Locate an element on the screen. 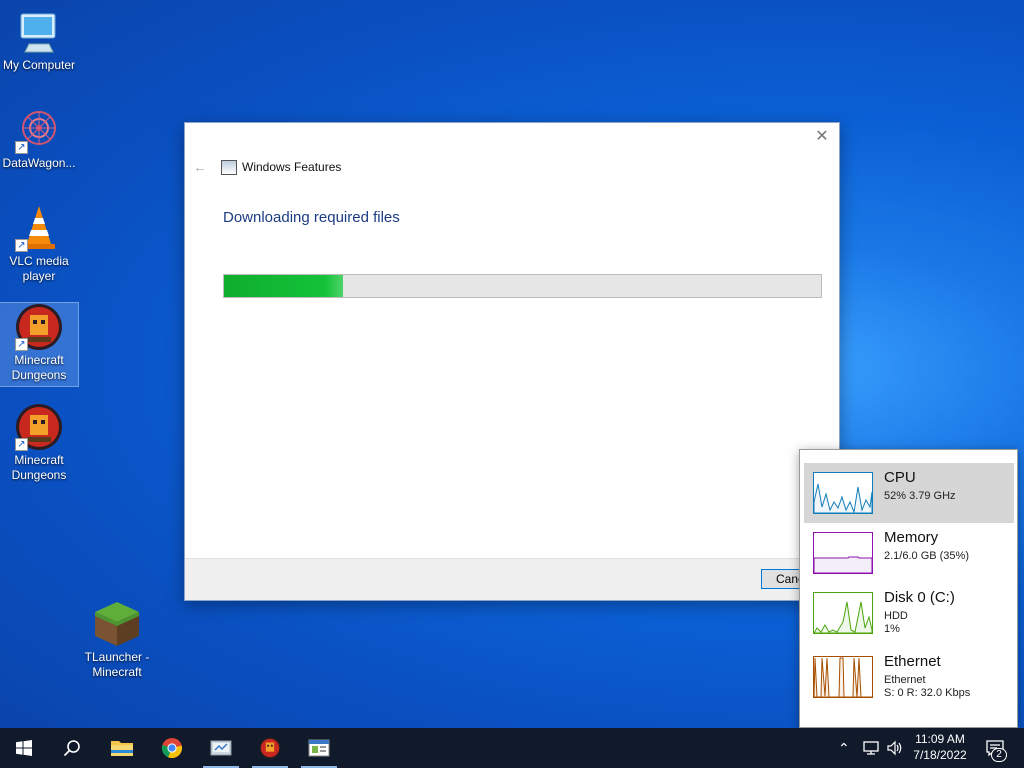  taskbar-windows-features is located at coordinates (319, 748).